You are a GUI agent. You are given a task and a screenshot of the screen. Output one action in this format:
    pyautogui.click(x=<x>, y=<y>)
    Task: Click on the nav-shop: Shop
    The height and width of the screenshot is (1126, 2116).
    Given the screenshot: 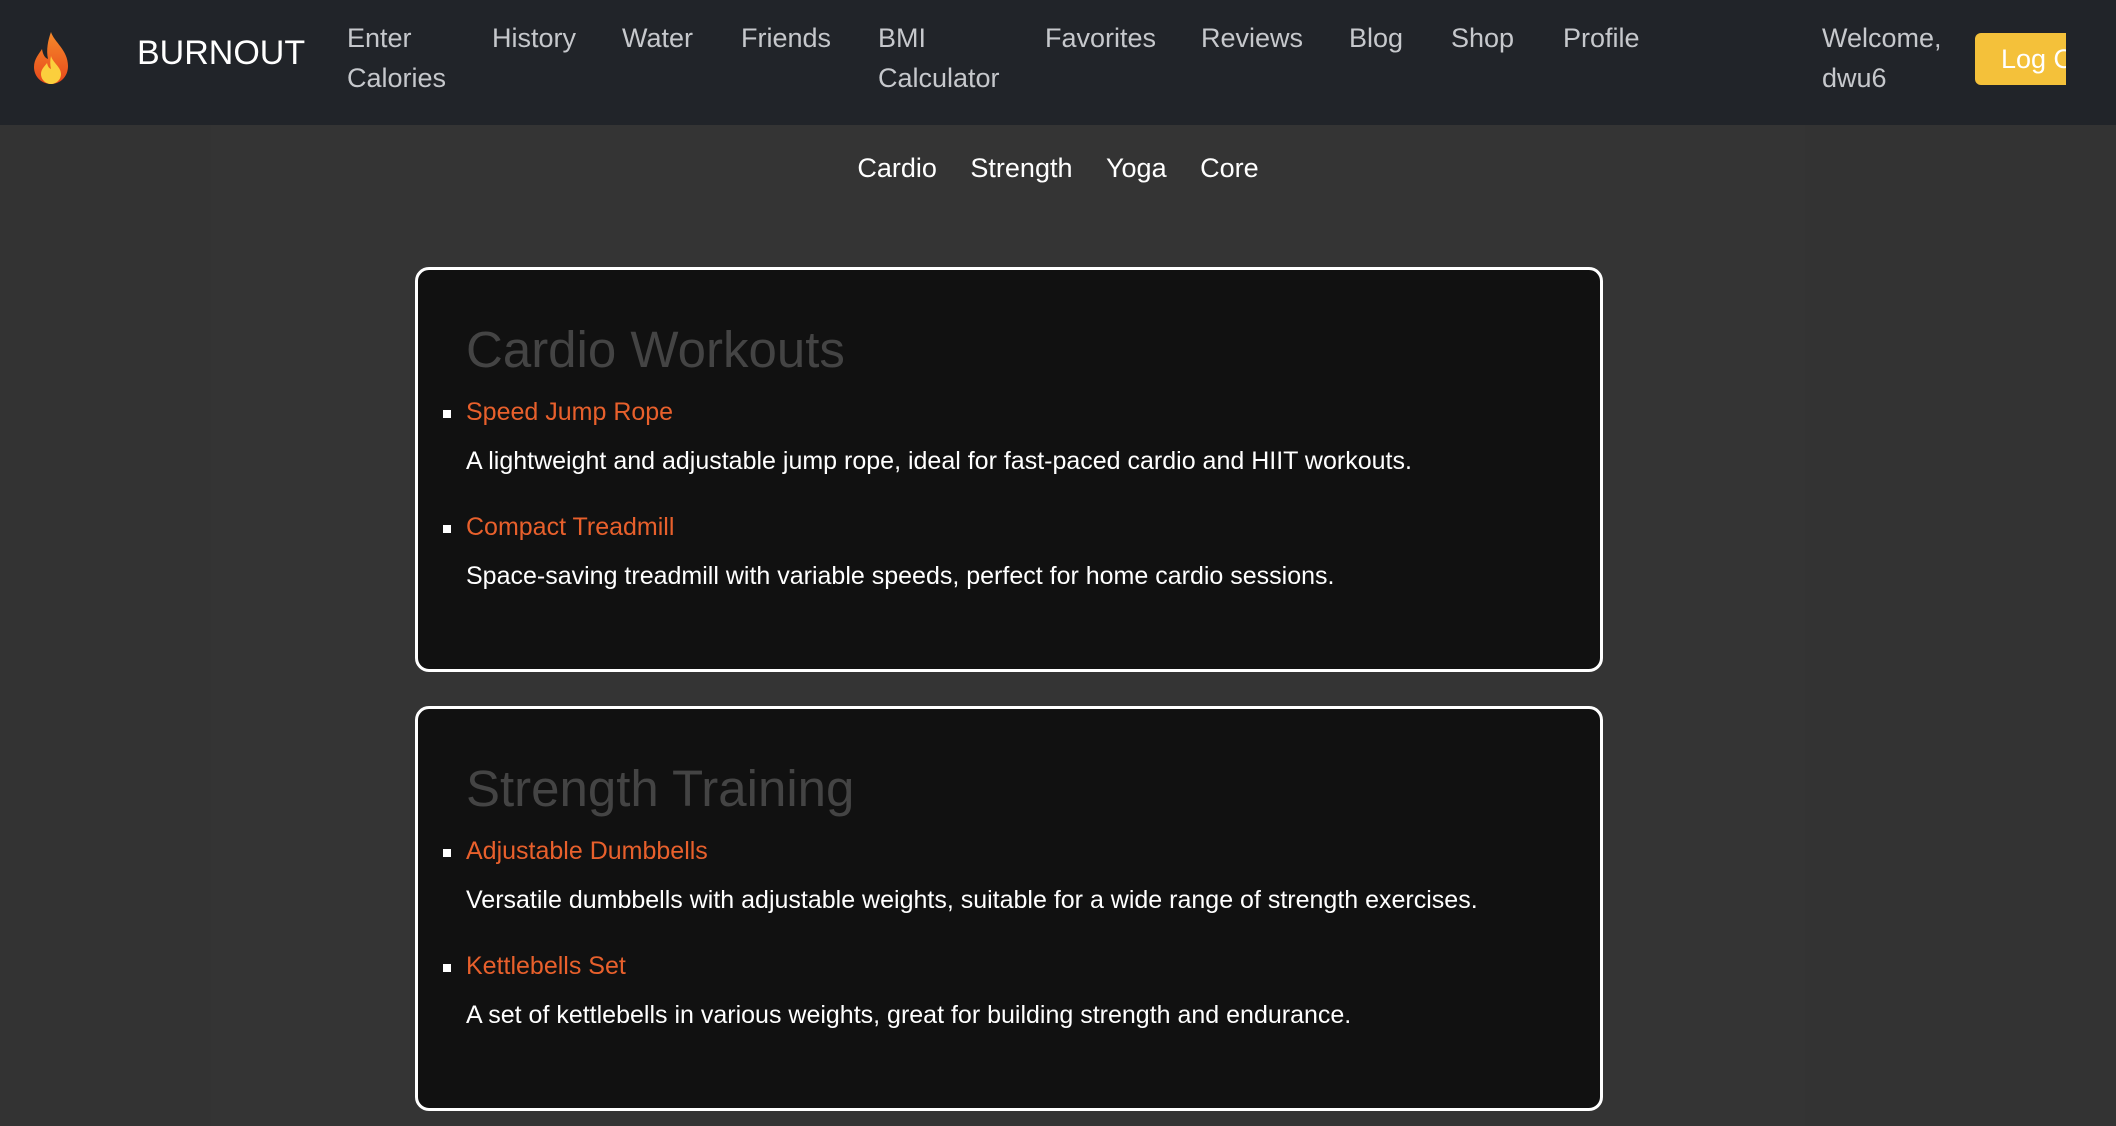 What is the action you would take?
    pyautogui.click(x=1482, y=38)
    